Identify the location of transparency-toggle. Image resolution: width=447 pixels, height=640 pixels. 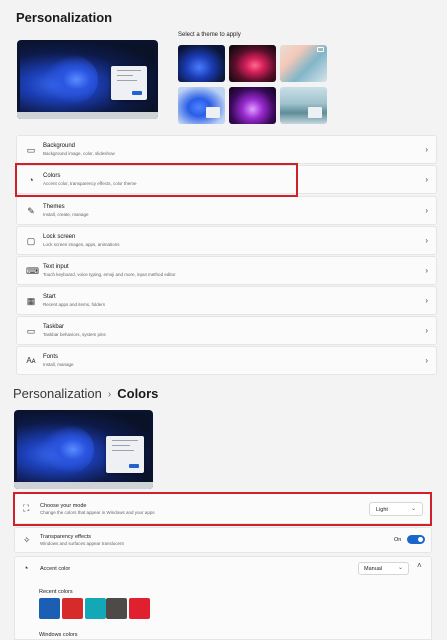
(416, 539).